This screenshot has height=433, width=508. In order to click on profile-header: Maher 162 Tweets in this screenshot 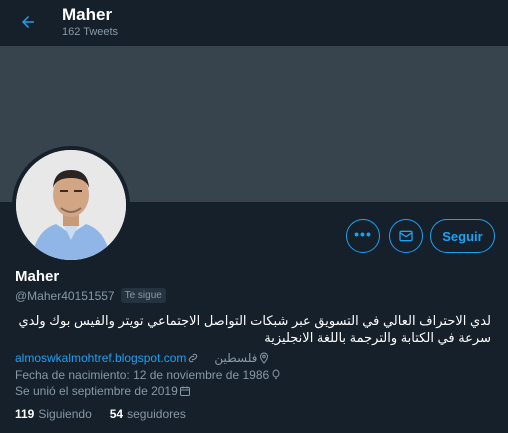, I will do `click(254, 23)`.